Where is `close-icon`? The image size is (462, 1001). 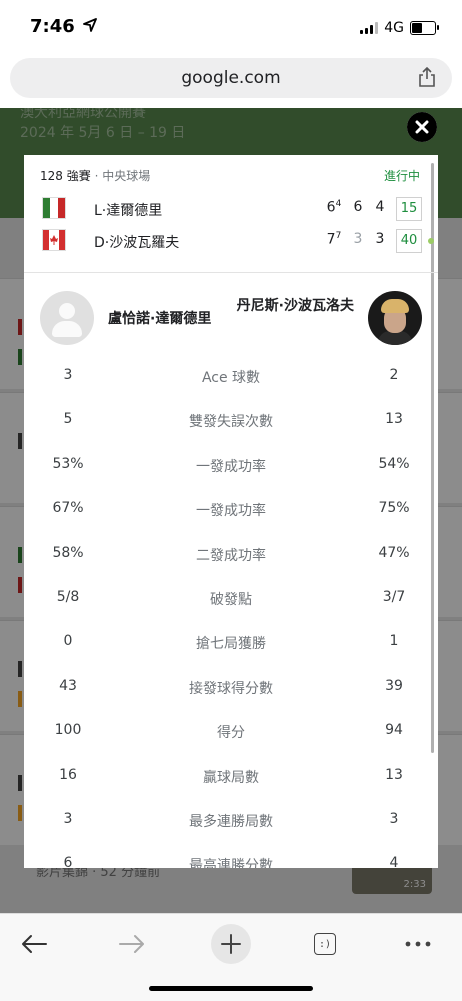
close-icon is located at coordinates (422, 127).